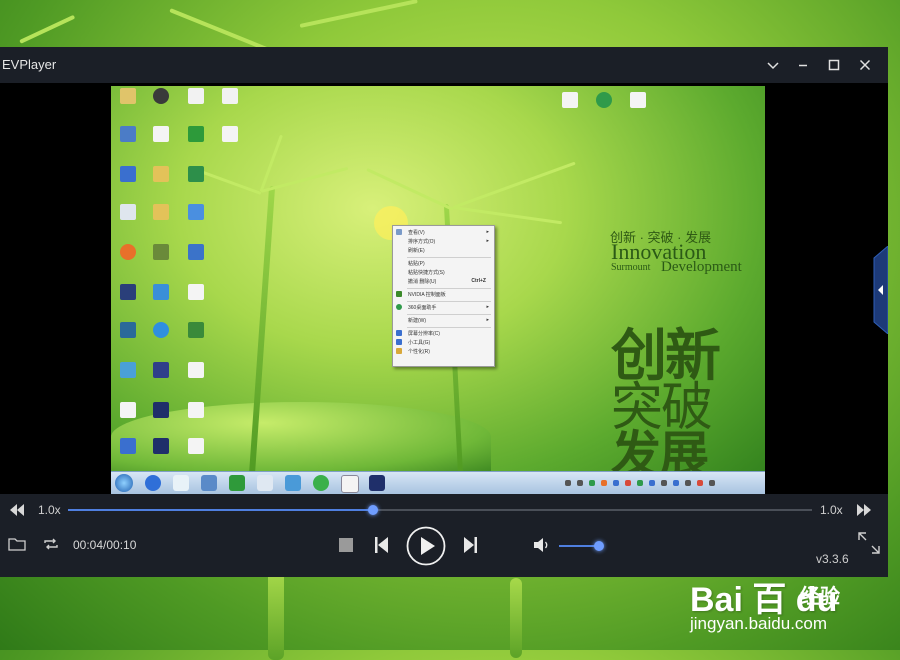  I want to click on fullscreen-icon, so click(869, 543).